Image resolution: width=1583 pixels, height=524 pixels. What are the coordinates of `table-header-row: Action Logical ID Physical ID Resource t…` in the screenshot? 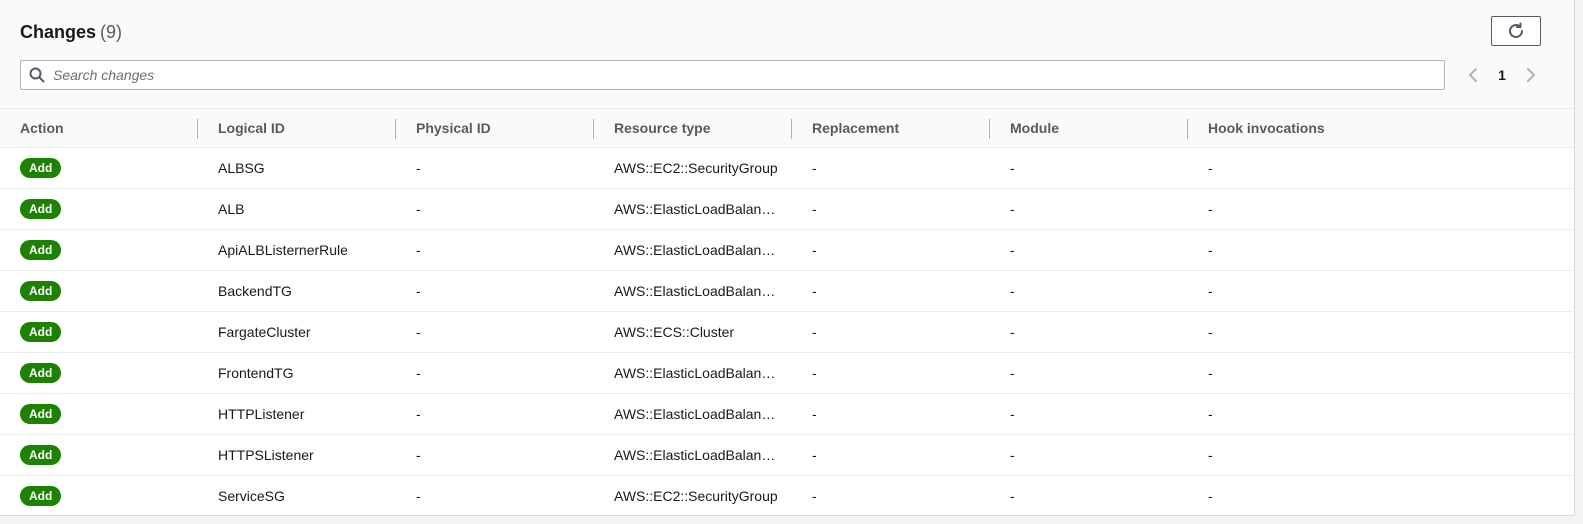 It's located at (787, 128).